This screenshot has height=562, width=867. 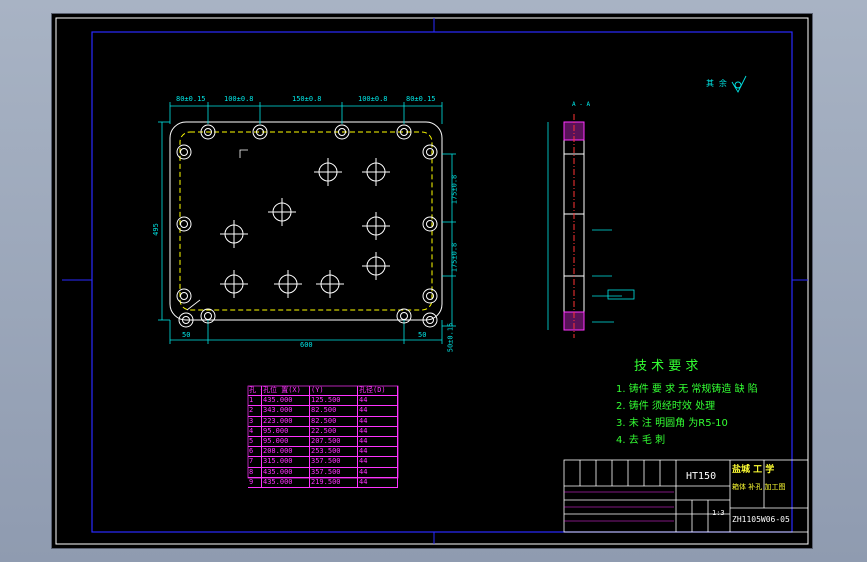 What do you see at coordinates (255, 472) in the screenshot?
I see `table-cell: 8` at bounding box center [255, 472].